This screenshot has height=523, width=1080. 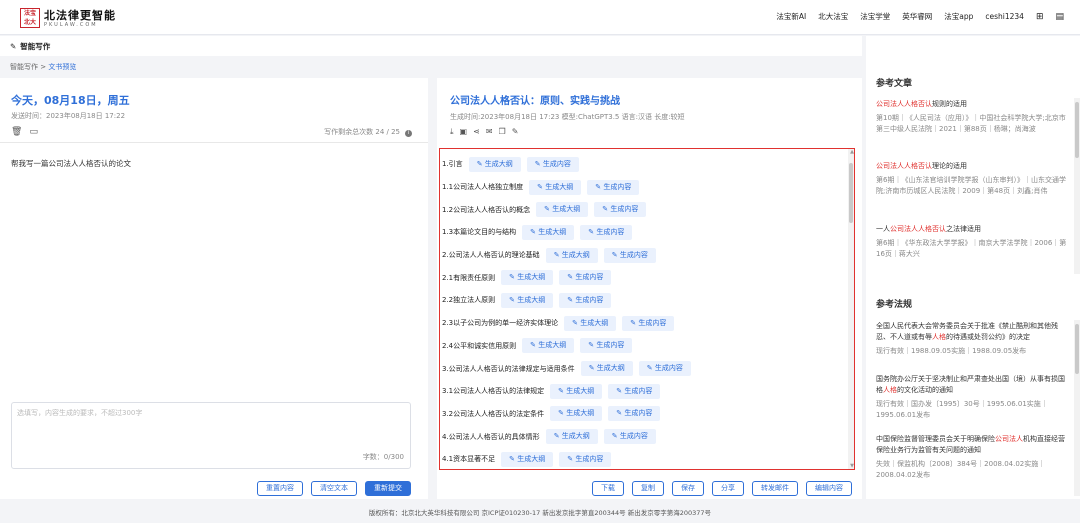 What do you see at coordinates (829, 488) in the screenshot?
I see `edit-content-button: 编辑内容` at bounding box center [829, 488].